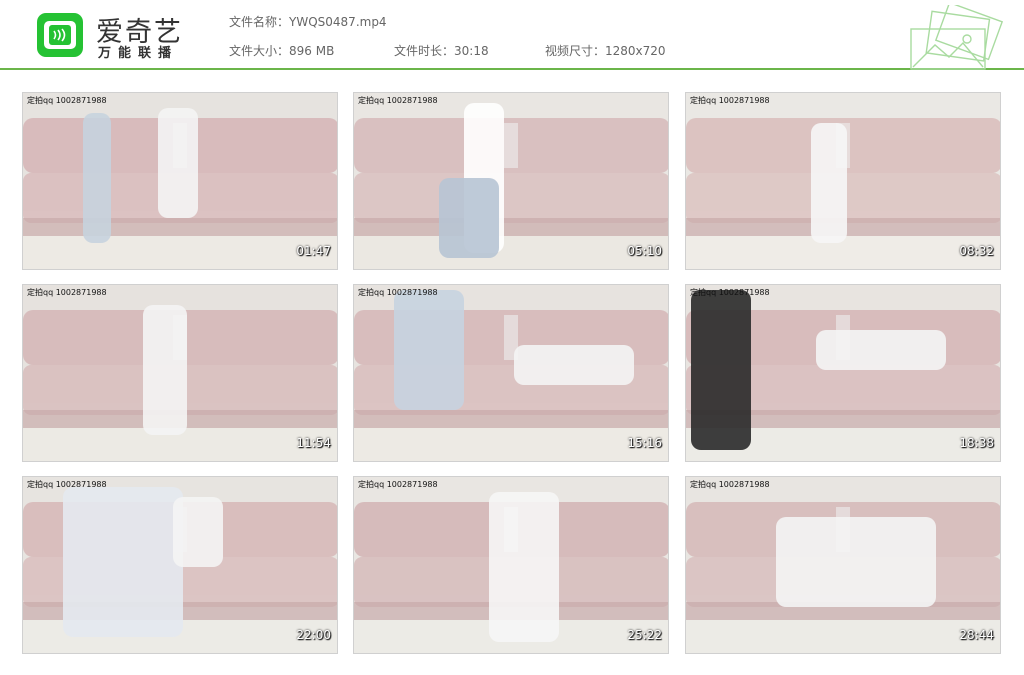  I want to click on file-duration-value: 30:18, so click(471, 51).